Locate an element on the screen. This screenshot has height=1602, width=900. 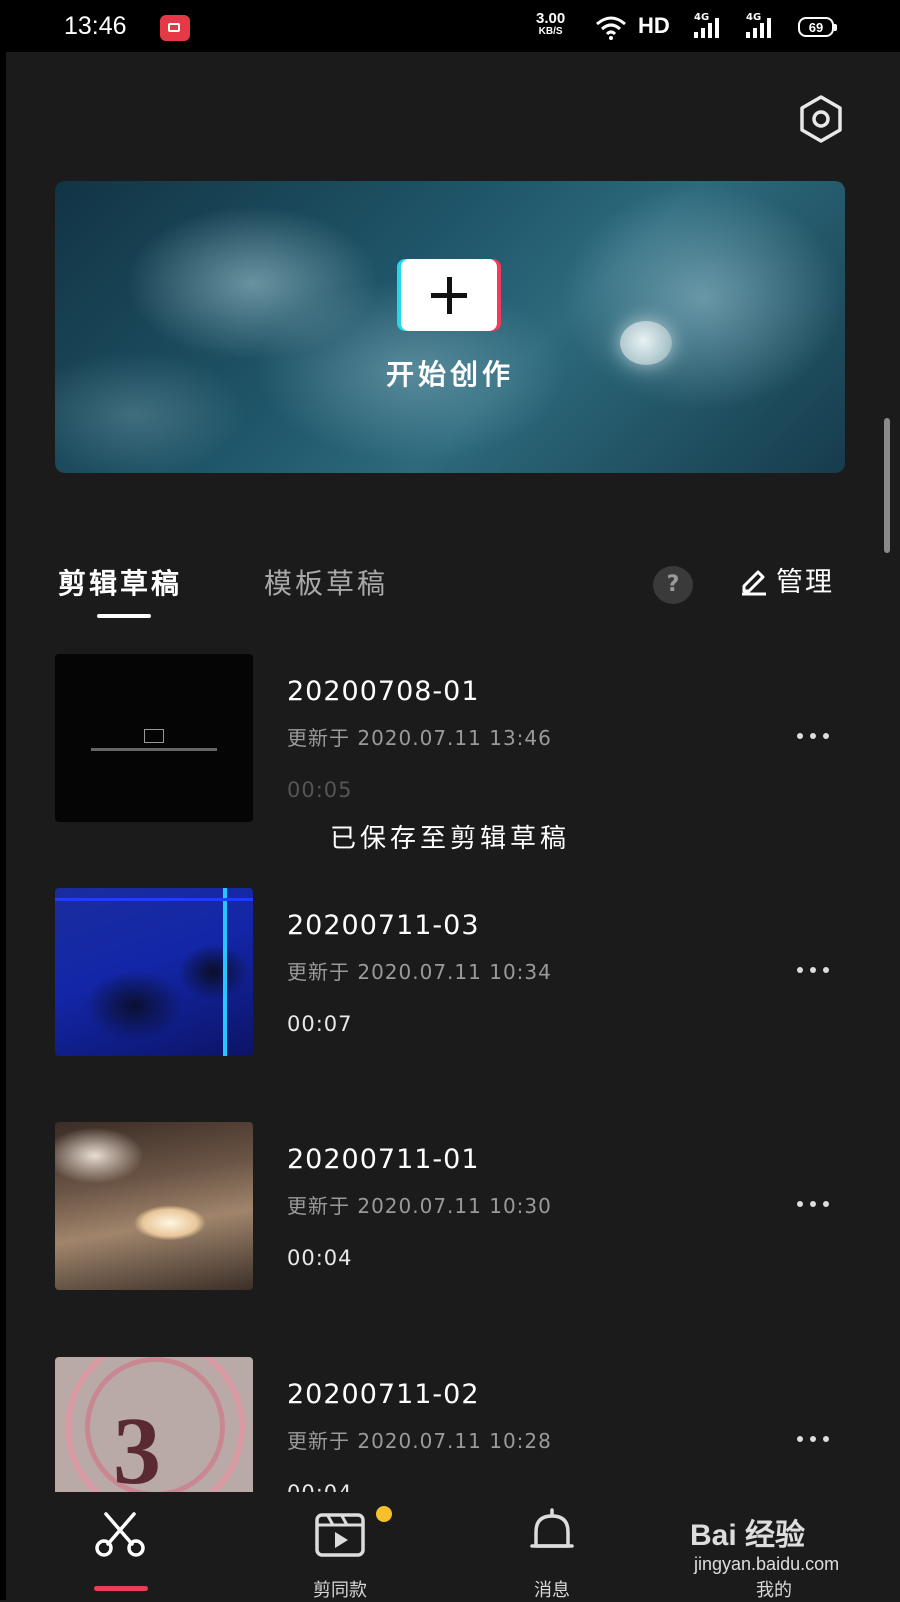
draft-item: 3 20200711-02 更新于 2020.07.11 10:28 00:04 is located at coordinates (450, 1424).